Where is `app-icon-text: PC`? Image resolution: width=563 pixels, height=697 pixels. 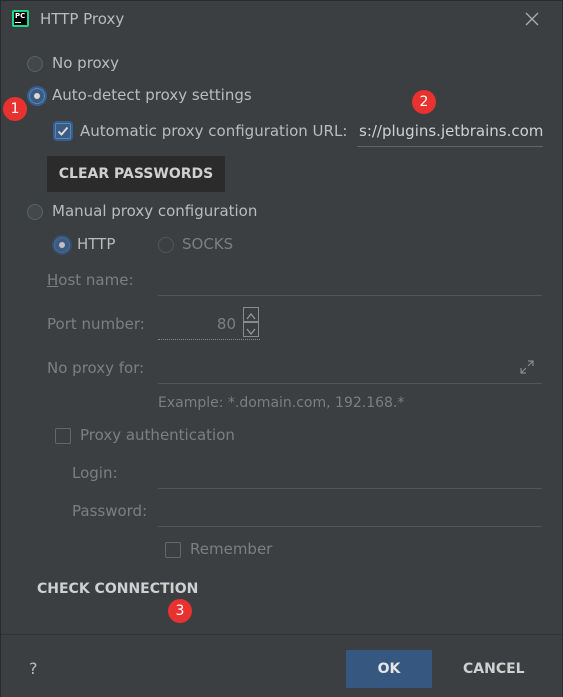 app-icon-text: PC is located at coordinates (20, 16).